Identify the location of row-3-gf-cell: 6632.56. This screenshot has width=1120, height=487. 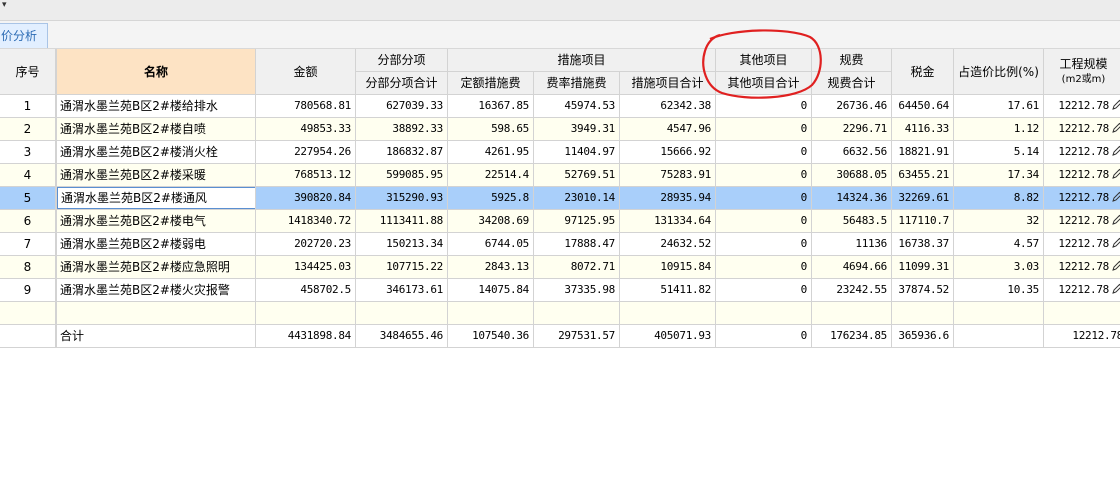
(852, 152).